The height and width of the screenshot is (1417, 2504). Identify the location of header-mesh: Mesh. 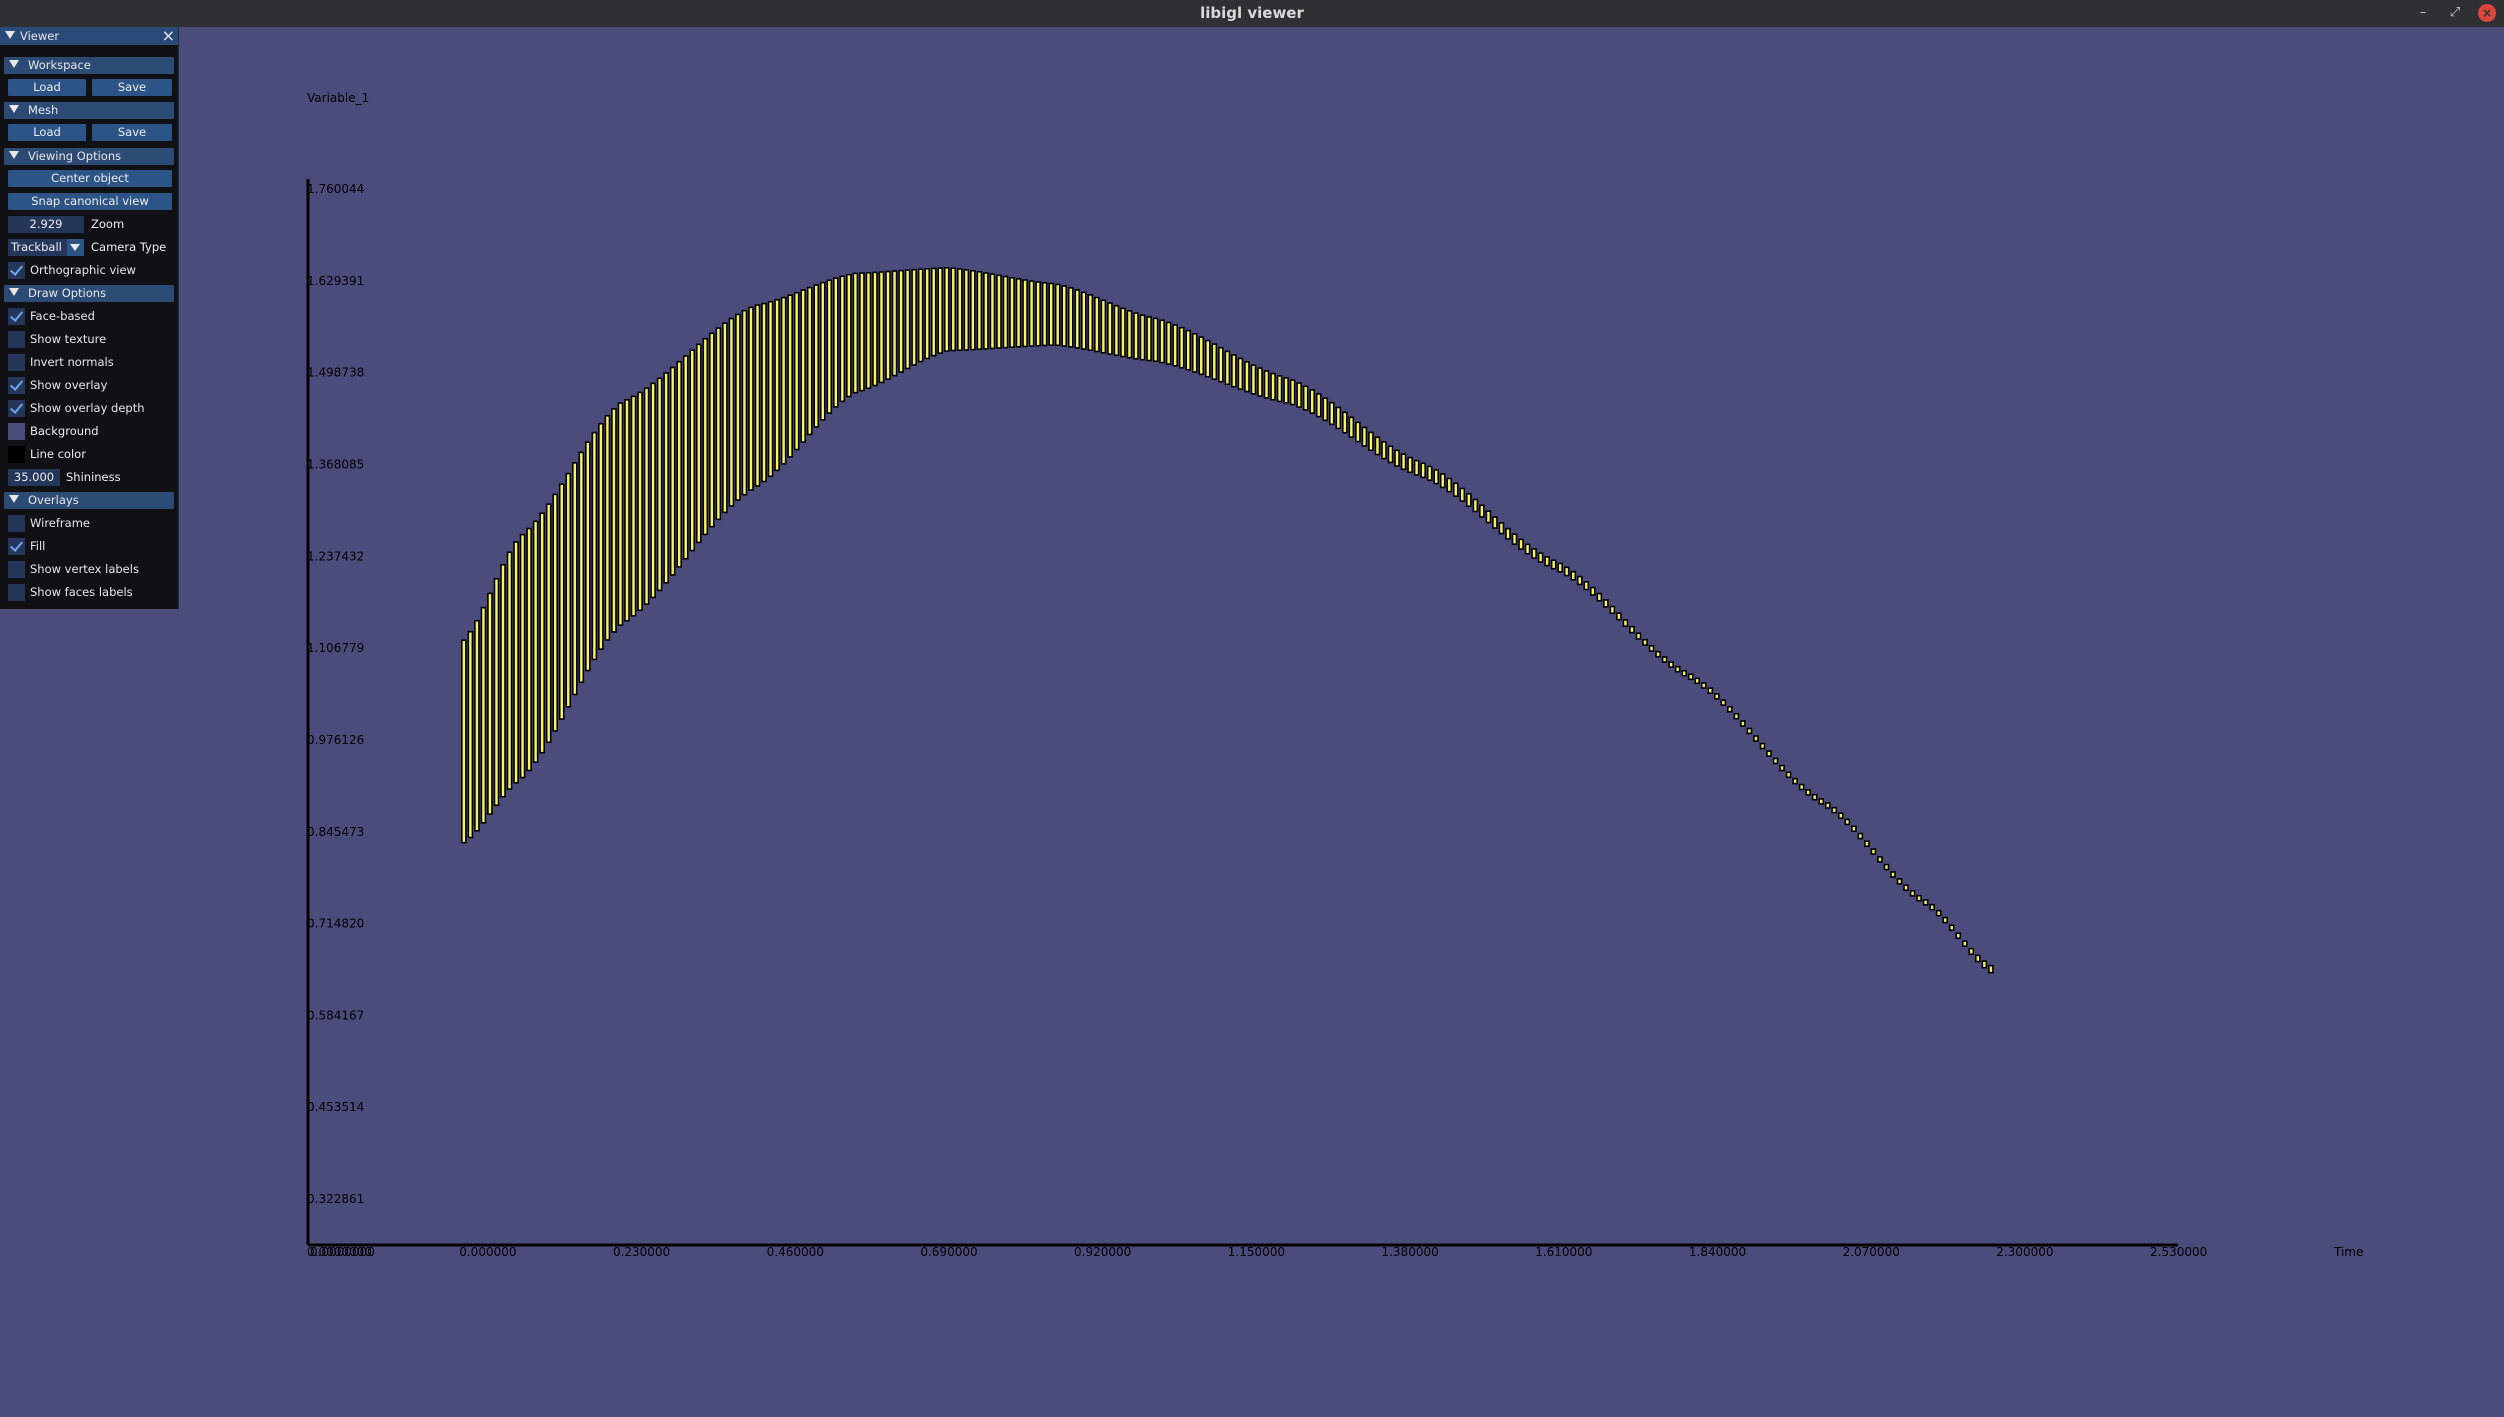
(89, 110).